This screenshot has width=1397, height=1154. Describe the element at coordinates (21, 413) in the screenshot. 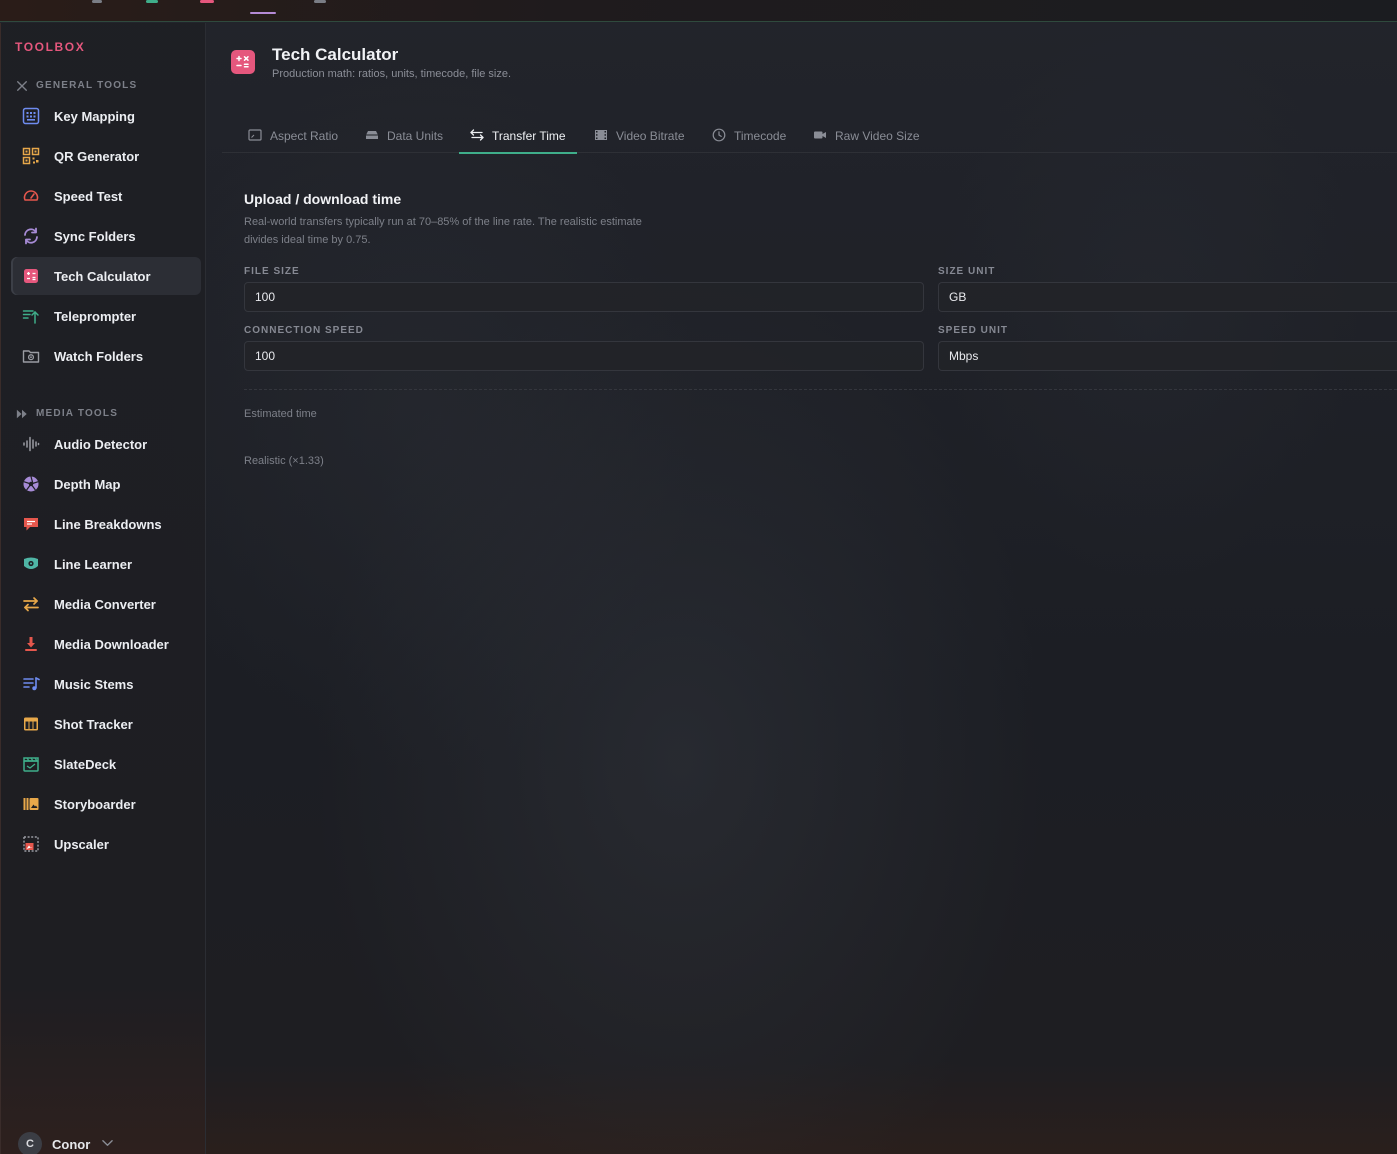

I see `fast-forward-icon` at that location.